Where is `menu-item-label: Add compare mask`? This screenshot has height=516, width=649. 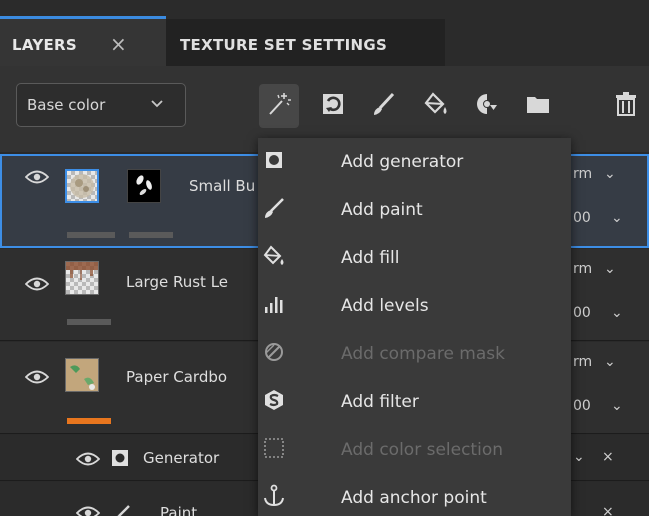
menu-item-label: Add compare mask is located at coordinates (423, 354).